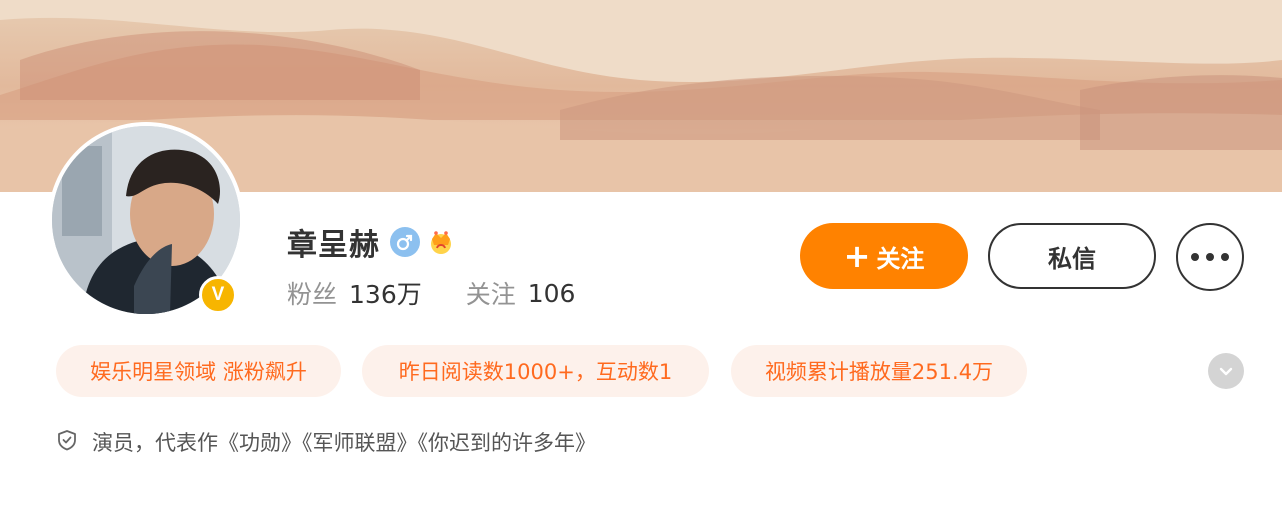 This screenshot has width=1282, height=510. I want to click on profile-header: 章呈赫, so click(372, 242).